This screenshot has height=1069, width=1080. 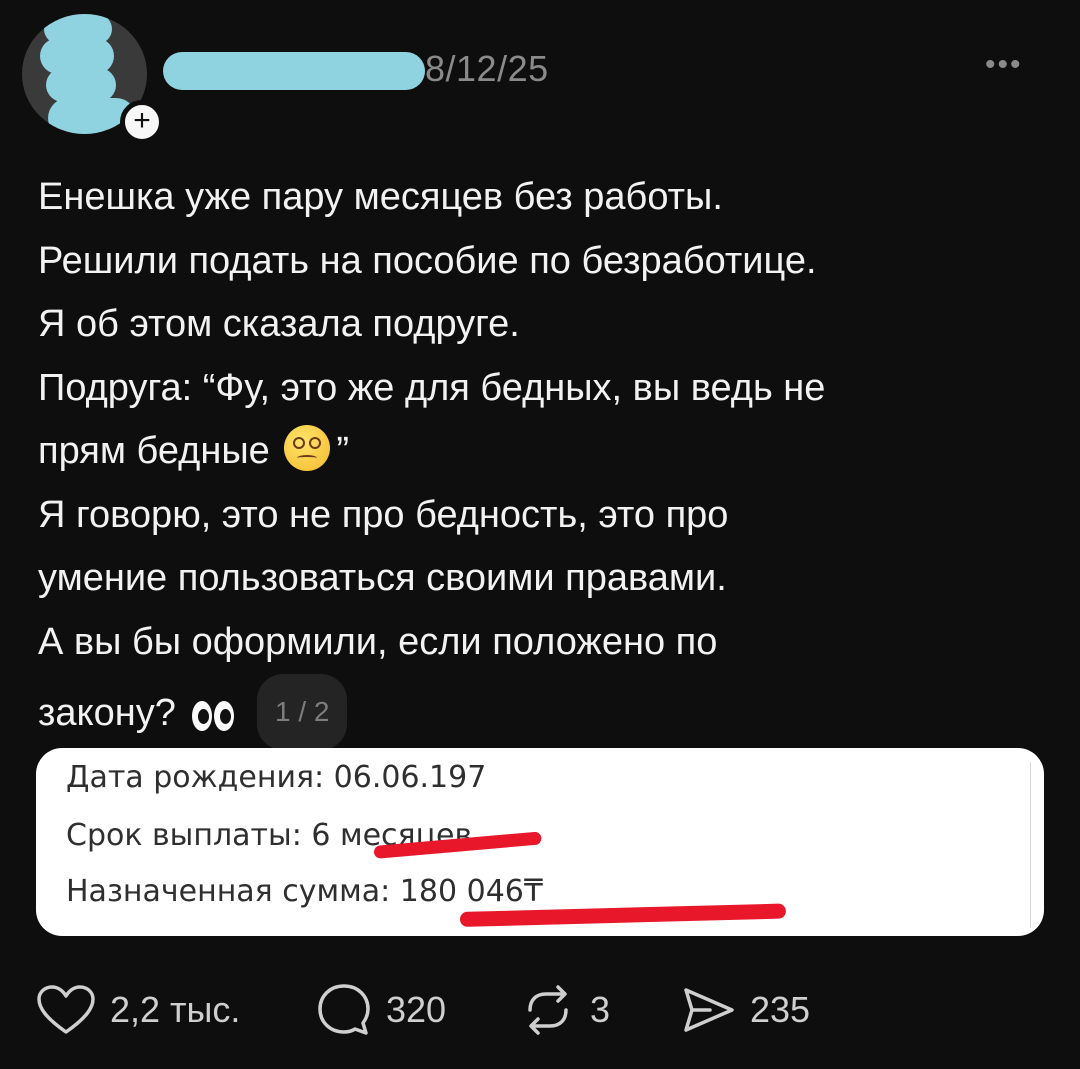 I want to click on action-bar: 2,2 тыс. 320 3 235, so click(x=540, y=1010).